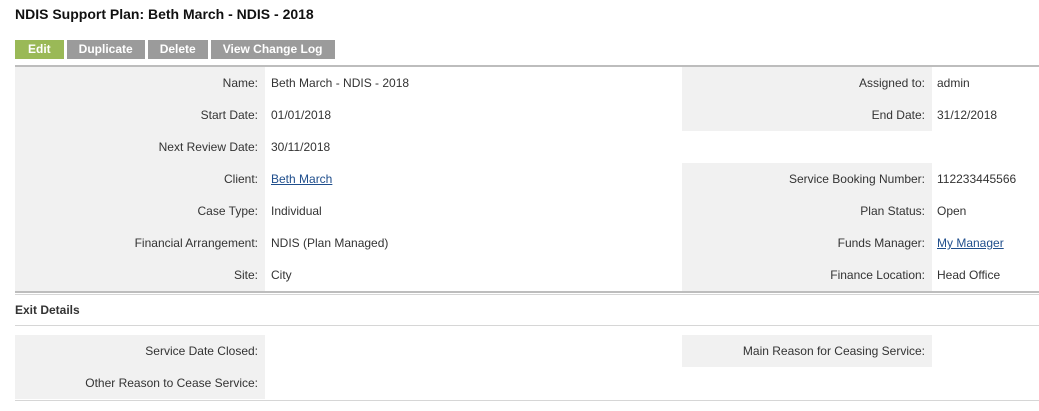  Describe the element at coordinates (977, 179) in the screenshot. I see `service-booking-number-value: 112233445566` at that location.